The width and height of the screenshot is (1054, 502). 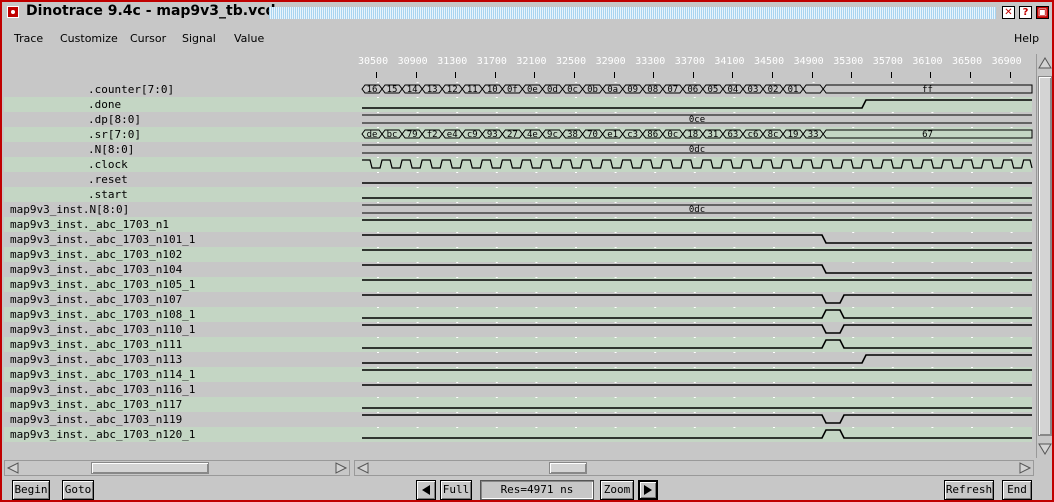 I want to click on time-tick-label: 32900, so click(x=610, y=61).